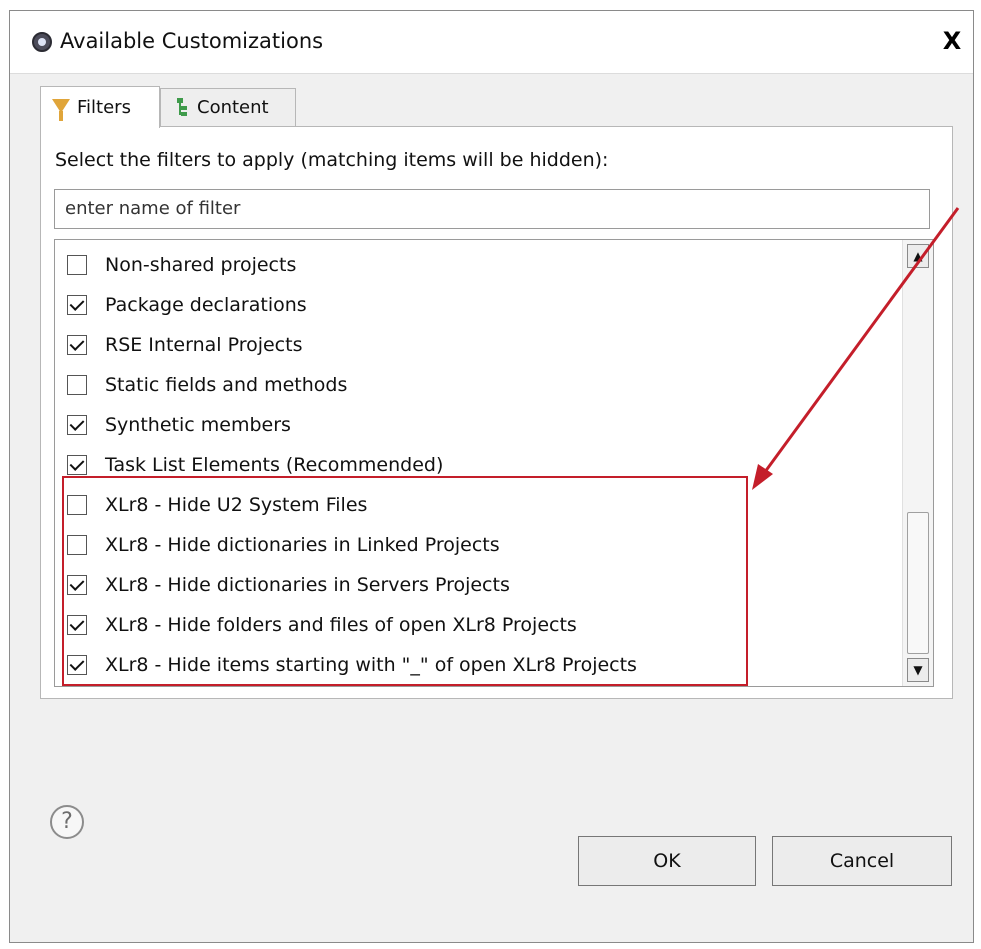 The image size is (981, 949). I want to click on tab-filters-label: Filters, so click(104, 107).